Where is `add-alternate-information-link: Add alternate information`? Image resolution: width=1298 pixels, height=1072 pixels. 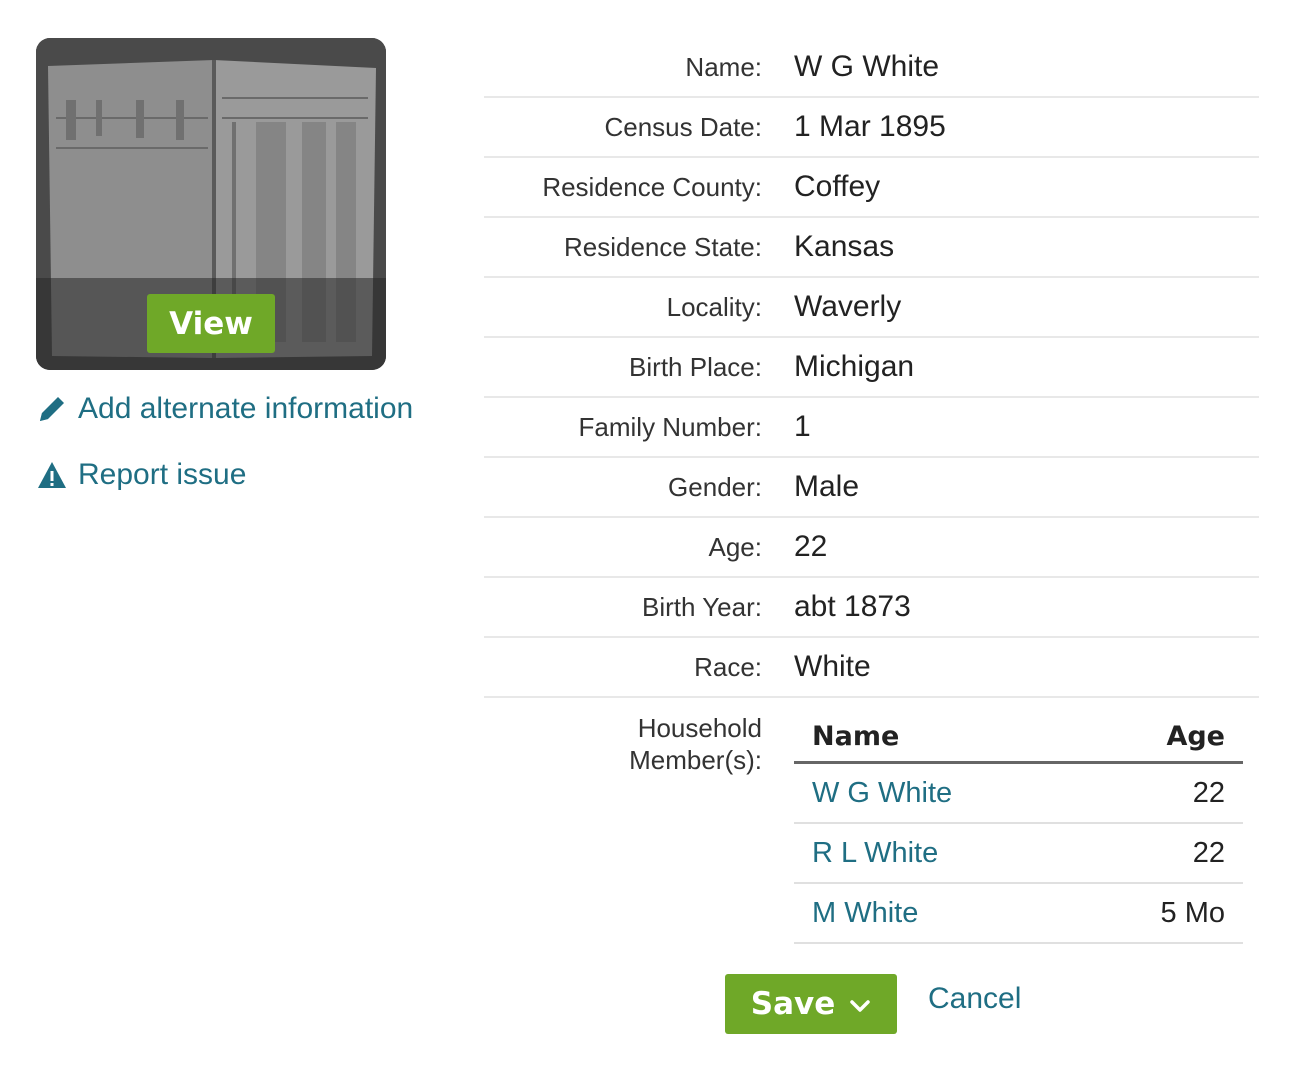
add-alternate-information-link: Add alternate information is located at coordinates (224, 409).